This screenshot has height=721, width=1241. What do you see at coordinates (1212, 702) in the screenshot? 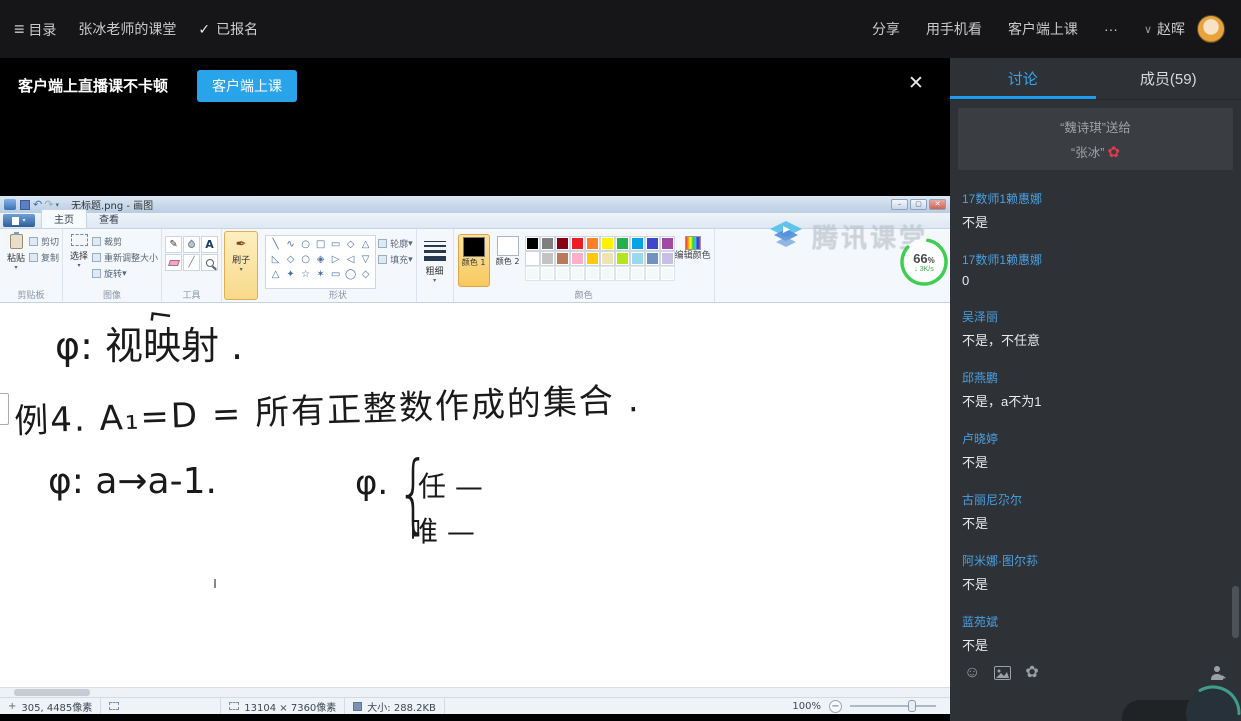
I see `floating-speaker-bubble` at bounding box center [1212, 702].